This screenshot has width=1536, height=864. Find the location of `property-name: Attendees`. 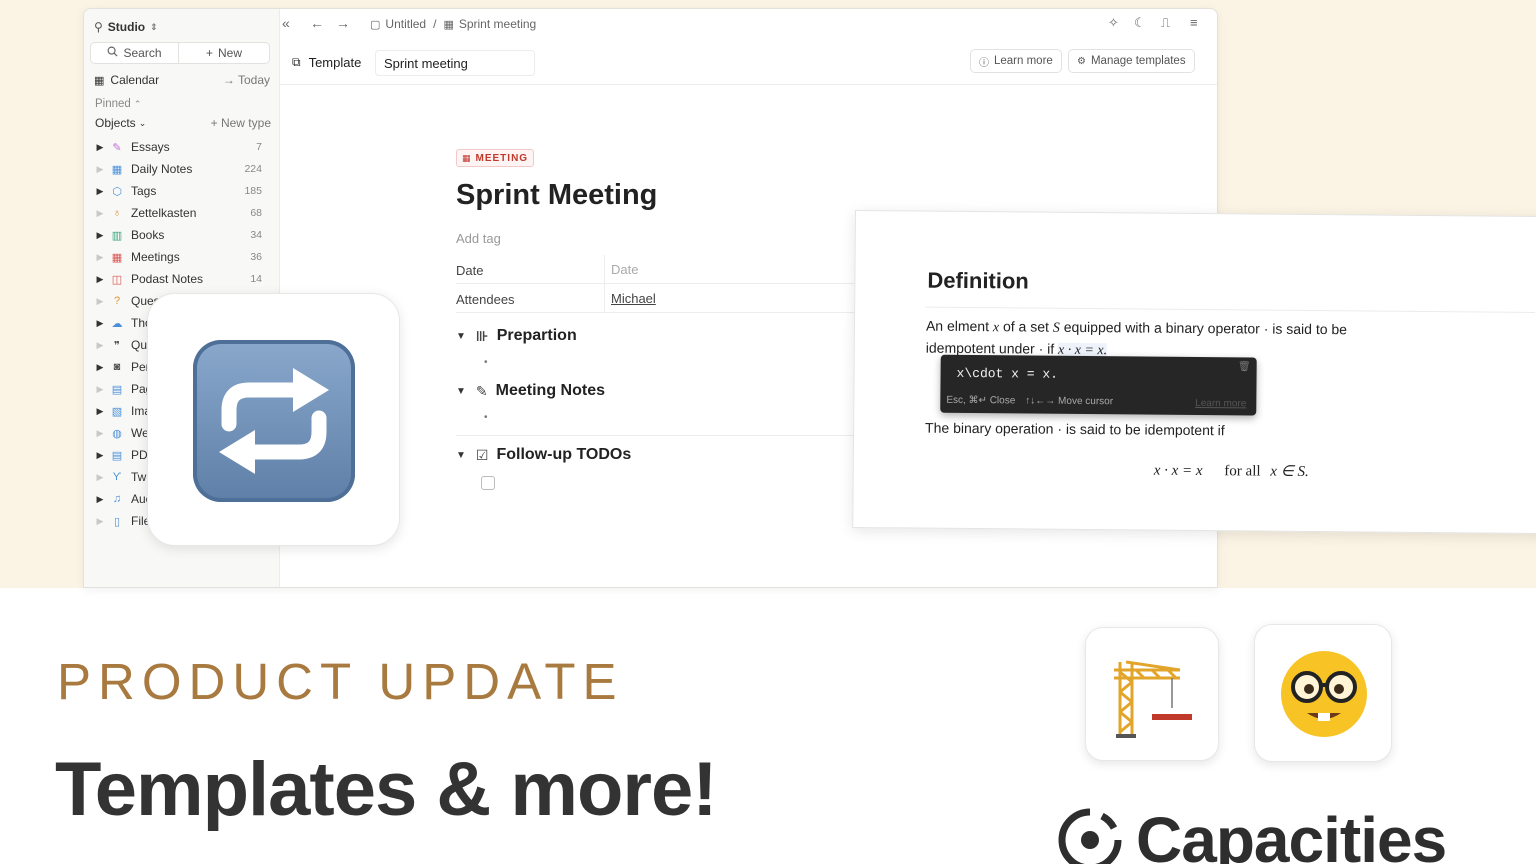

property-name: Attendees is located at coordinates (485, 299).